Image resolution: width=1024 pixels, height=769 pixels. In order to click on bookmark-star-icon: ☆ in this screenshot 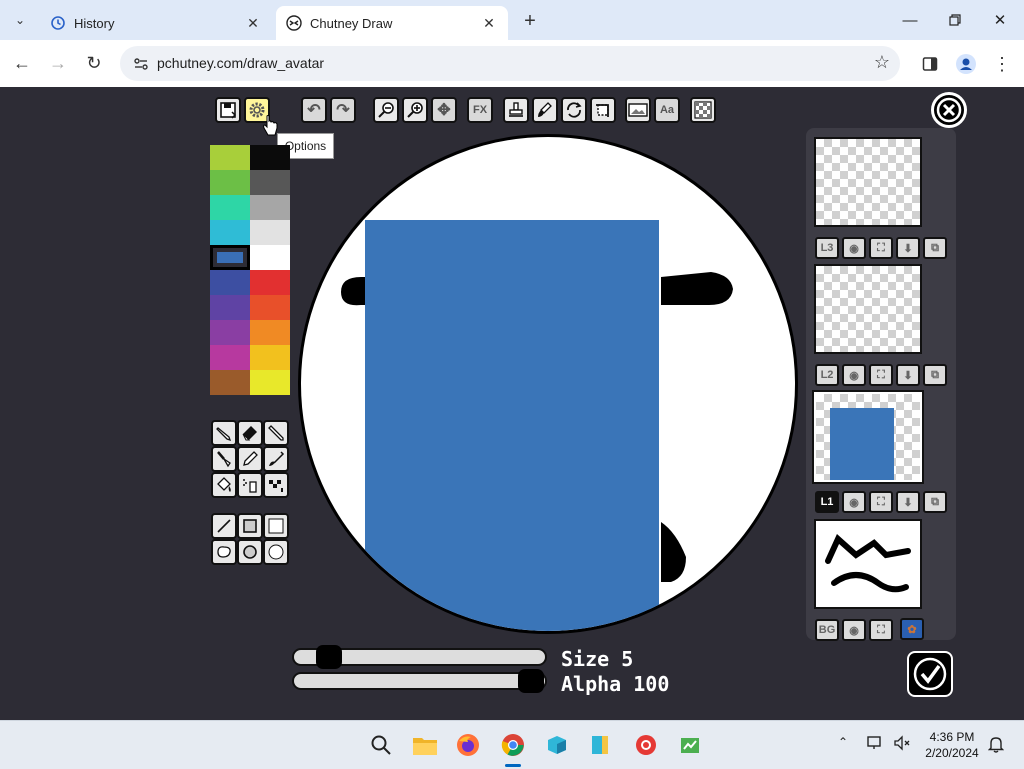, I will do `click(882, 62)`.